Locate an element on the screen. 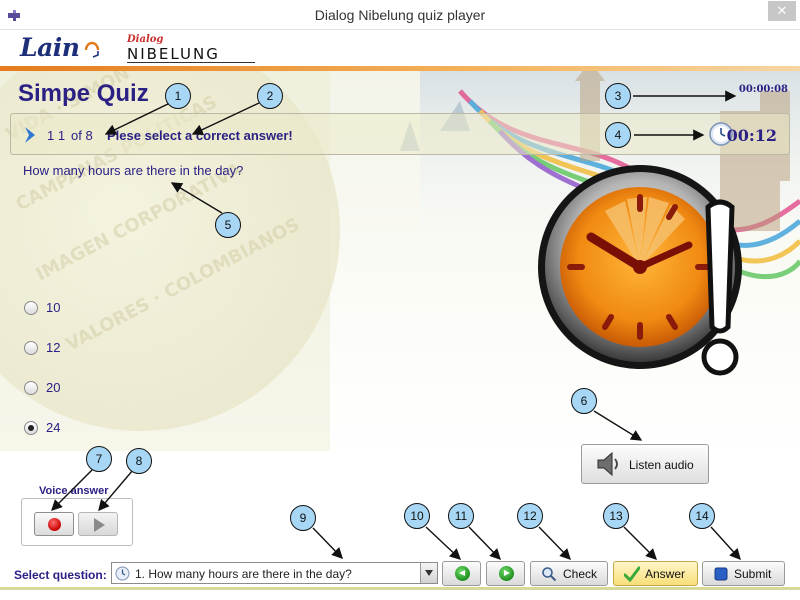 This screenshot has width=800, height=600. chevron-right-icon is located at coordinates (30, 135).